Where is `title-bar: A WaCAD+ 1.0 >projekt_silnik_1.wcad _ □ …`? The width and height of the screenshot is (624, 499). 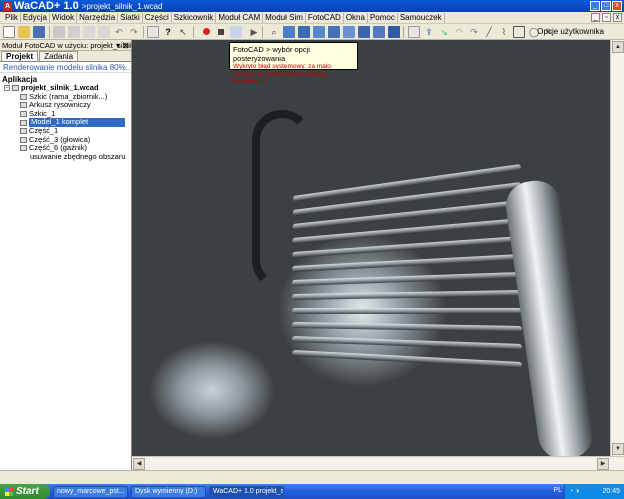 title-bar: A WaCAD+ 1.0 >projekt_silnik_1.wcad _ □ … is located at coordinates (312, 6).